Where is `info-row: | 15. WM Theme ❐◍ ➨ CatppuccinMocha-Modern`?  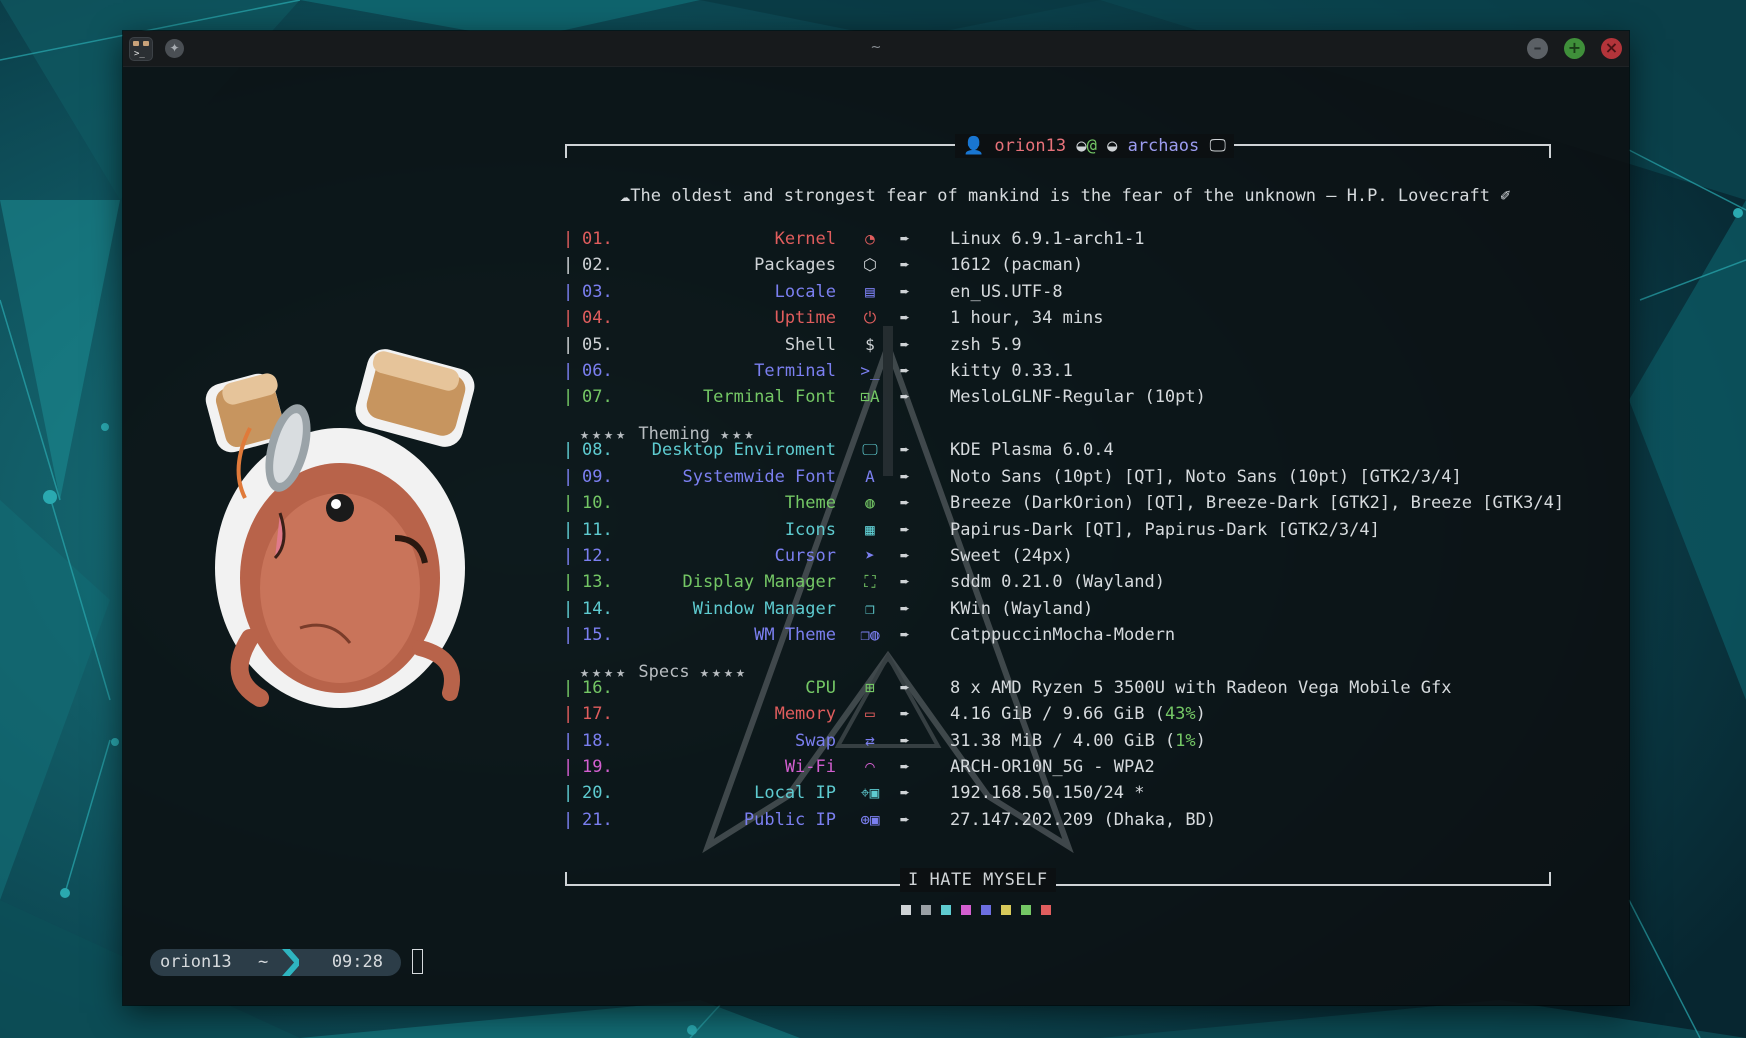
info-row: | 15. WM Theme ❐◍ ➨ CatppuccinMocha-Modern is located at coordinates (1063, 635).